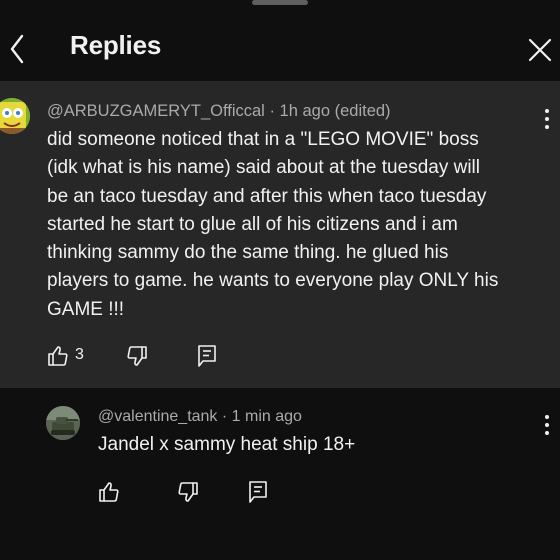 The width and height of the screenshot is (560, 560). Describe the element at coordinates (266, 416) in the screenshot. I see `reply-timestamp: 1 min ago` at that location.